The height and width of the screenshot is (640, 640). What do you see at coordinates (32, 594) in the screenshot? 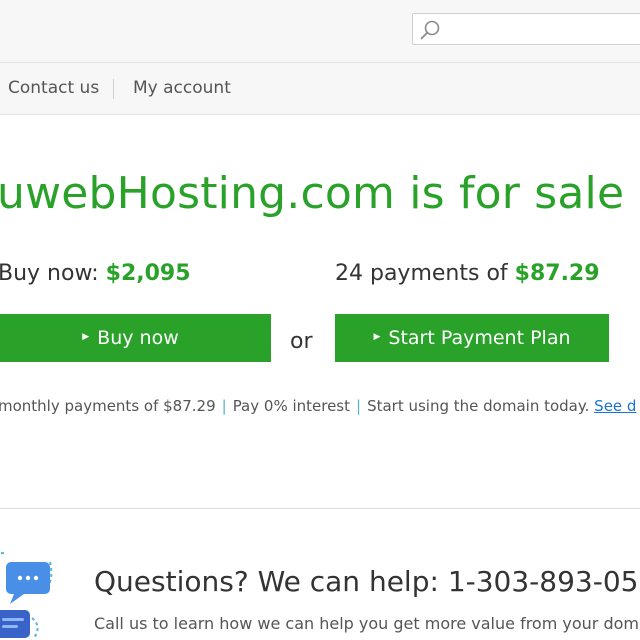
I see `chat-bubbles-icon` at bounding box center [32, 594].